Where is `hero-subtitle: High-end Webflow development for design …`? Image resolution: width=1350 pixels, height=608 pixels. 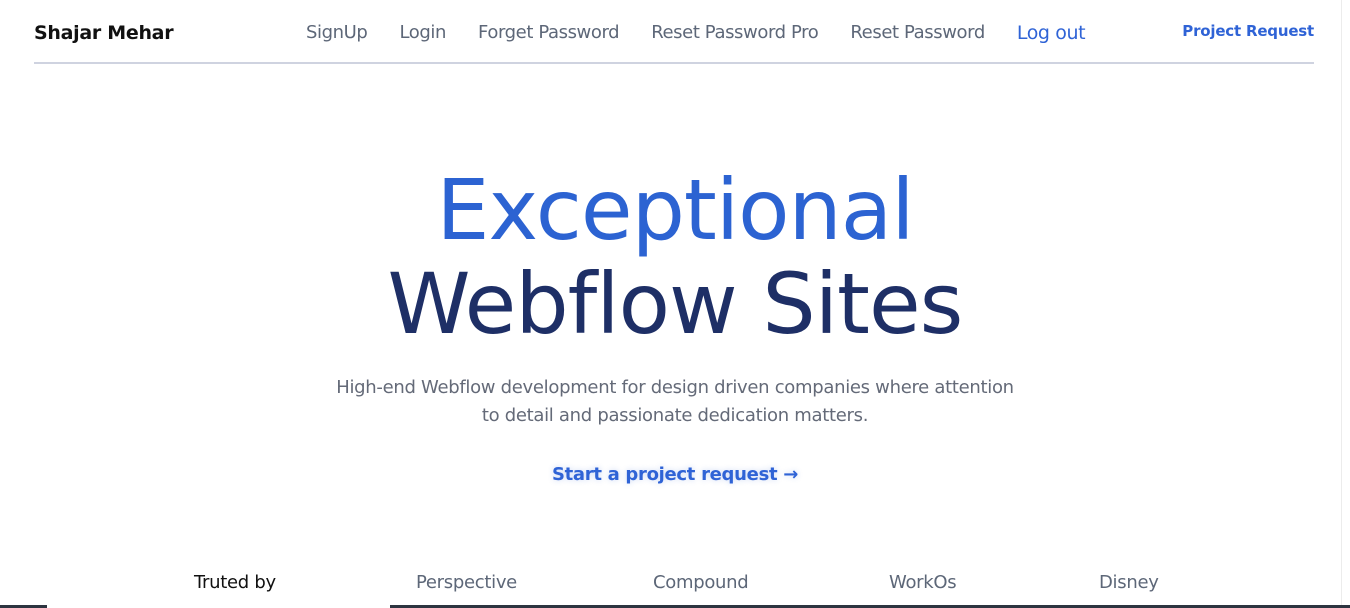 hero-subtitle: High-end Webflow development for design … is located at coordinates (675, 402).